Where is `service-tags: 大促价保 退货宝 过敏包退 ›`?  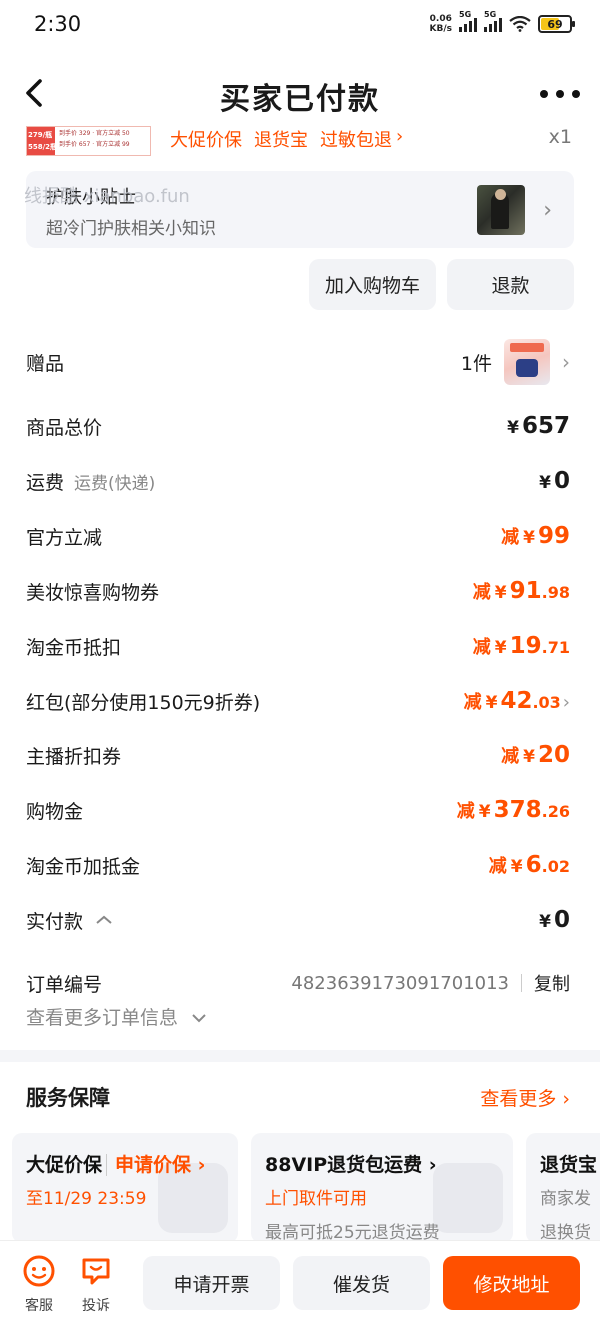 service-tags: 大促价保 退货宝 过敏包退 › is located at coordinates (286, 139).